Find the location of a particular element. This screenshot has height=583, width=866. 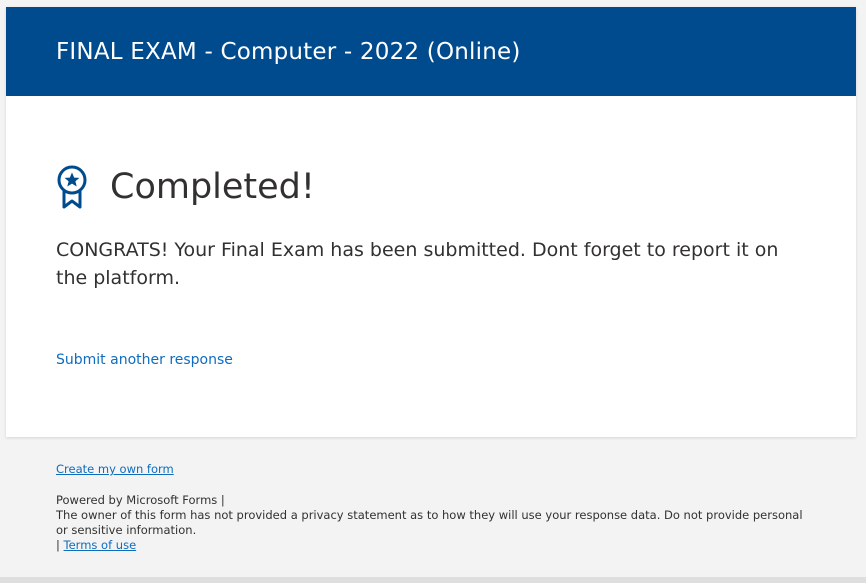

form-header: FINAL EXAM - Computer - 2022 (Online) is located at coordinates (431, 51).